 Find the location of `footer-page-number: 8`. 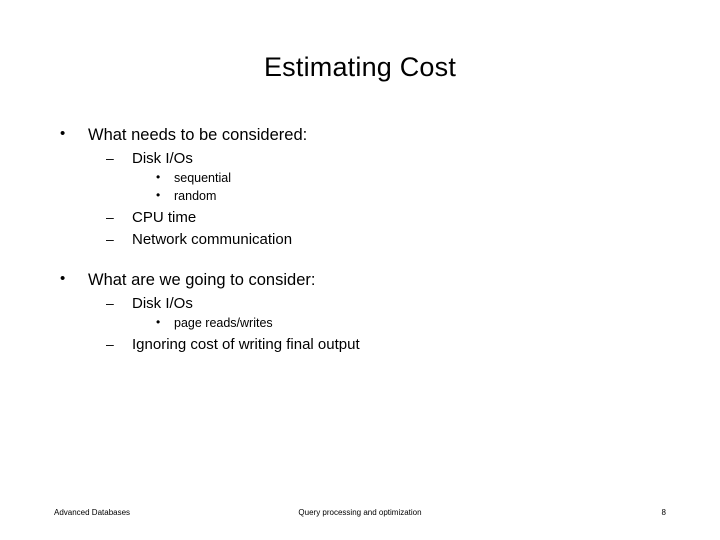

footer-page-number: 8 is located at coordinates (663, 512).